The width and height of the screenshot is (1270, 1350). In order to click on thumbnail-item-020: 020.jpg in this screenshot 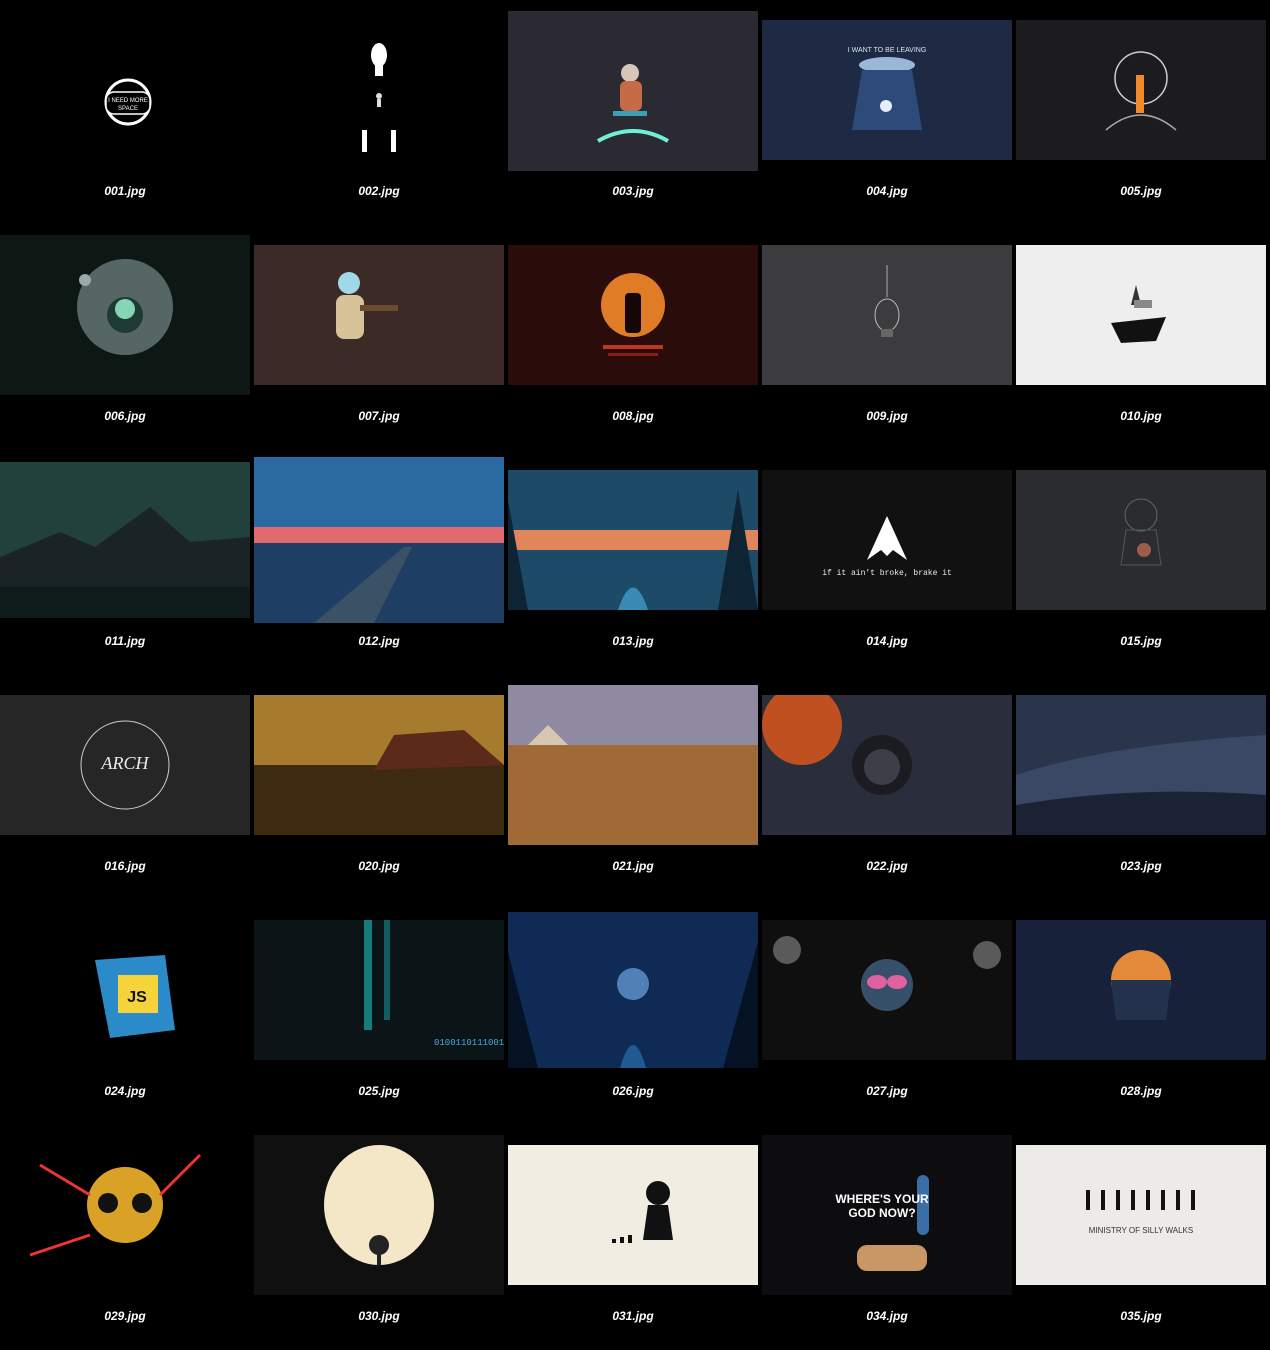, I will do `click(379, 787)`.